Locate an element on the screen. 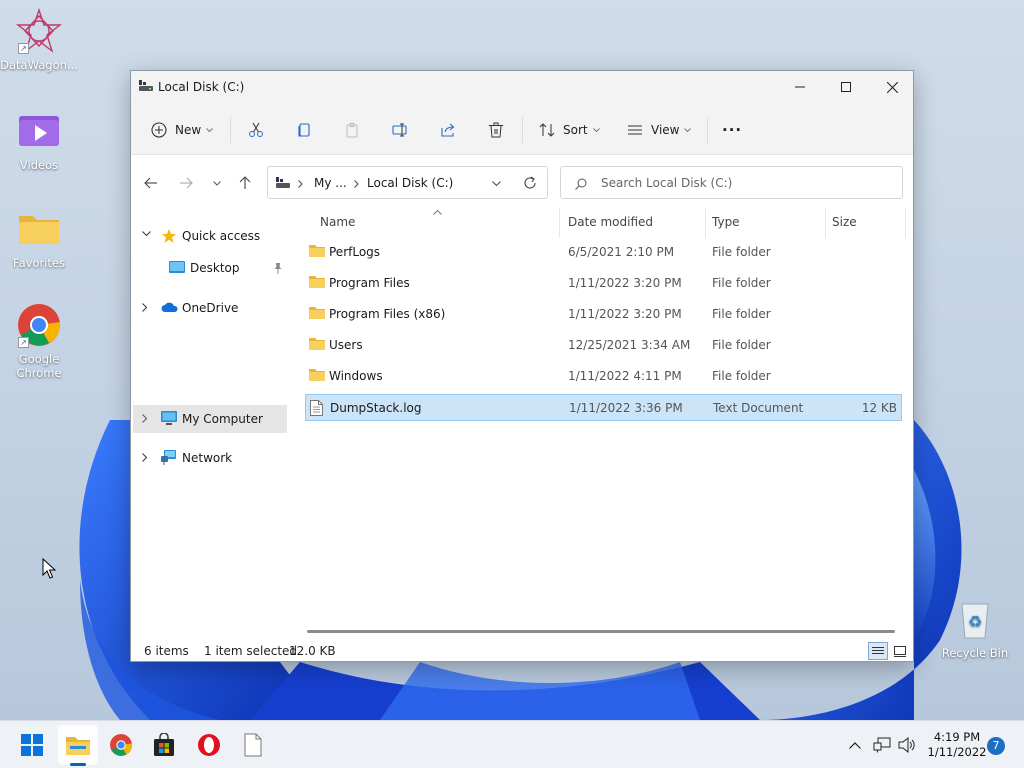  item-count: 6 items is located at coordinates (166, 651).